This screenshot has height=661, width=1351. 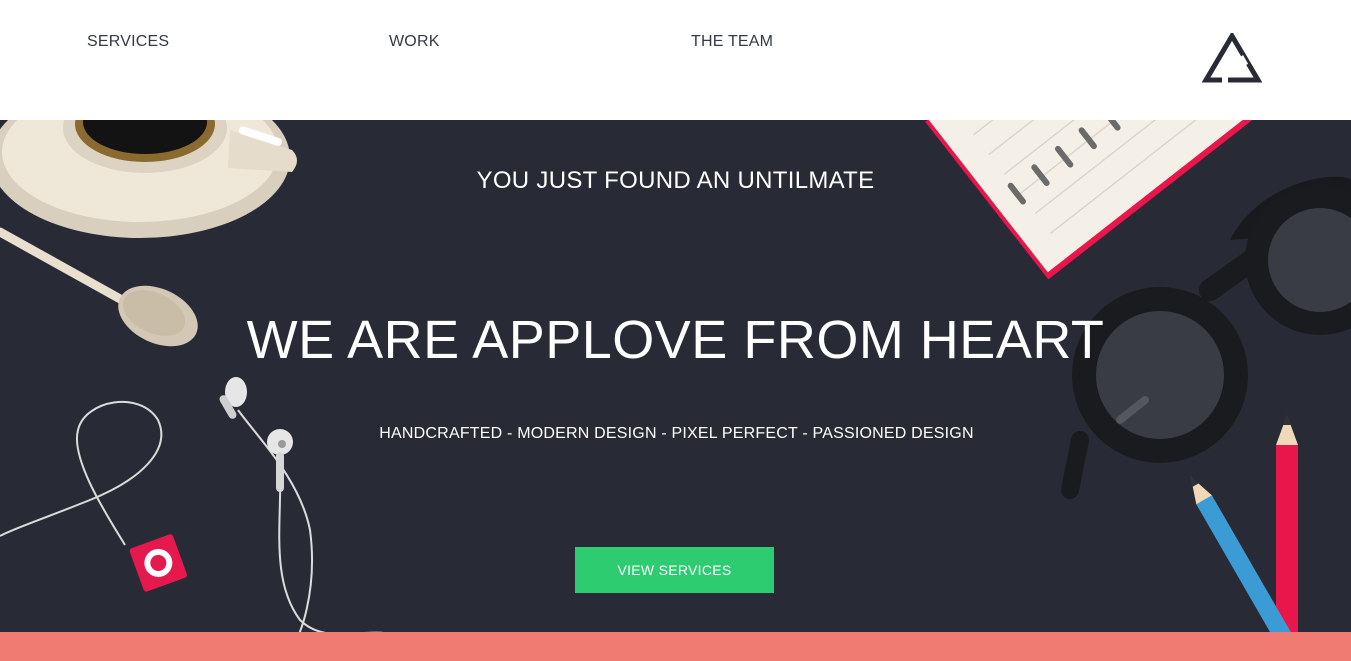 I want to click on hero-eyebrow: YOU JUST FOUND AN UNTILMATE, so click(x=675, y=180).